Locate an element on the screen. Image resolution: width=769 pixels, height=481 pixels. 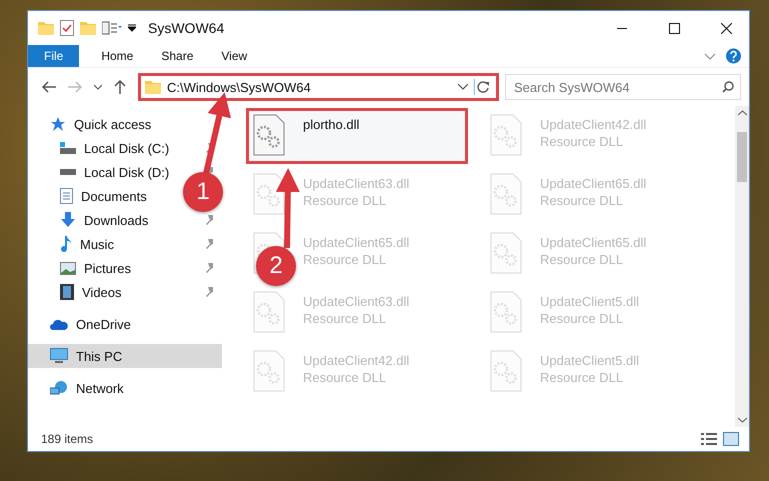
address-bar: C:\Windows\SysWOW64 is located at coordinates (318, 87).